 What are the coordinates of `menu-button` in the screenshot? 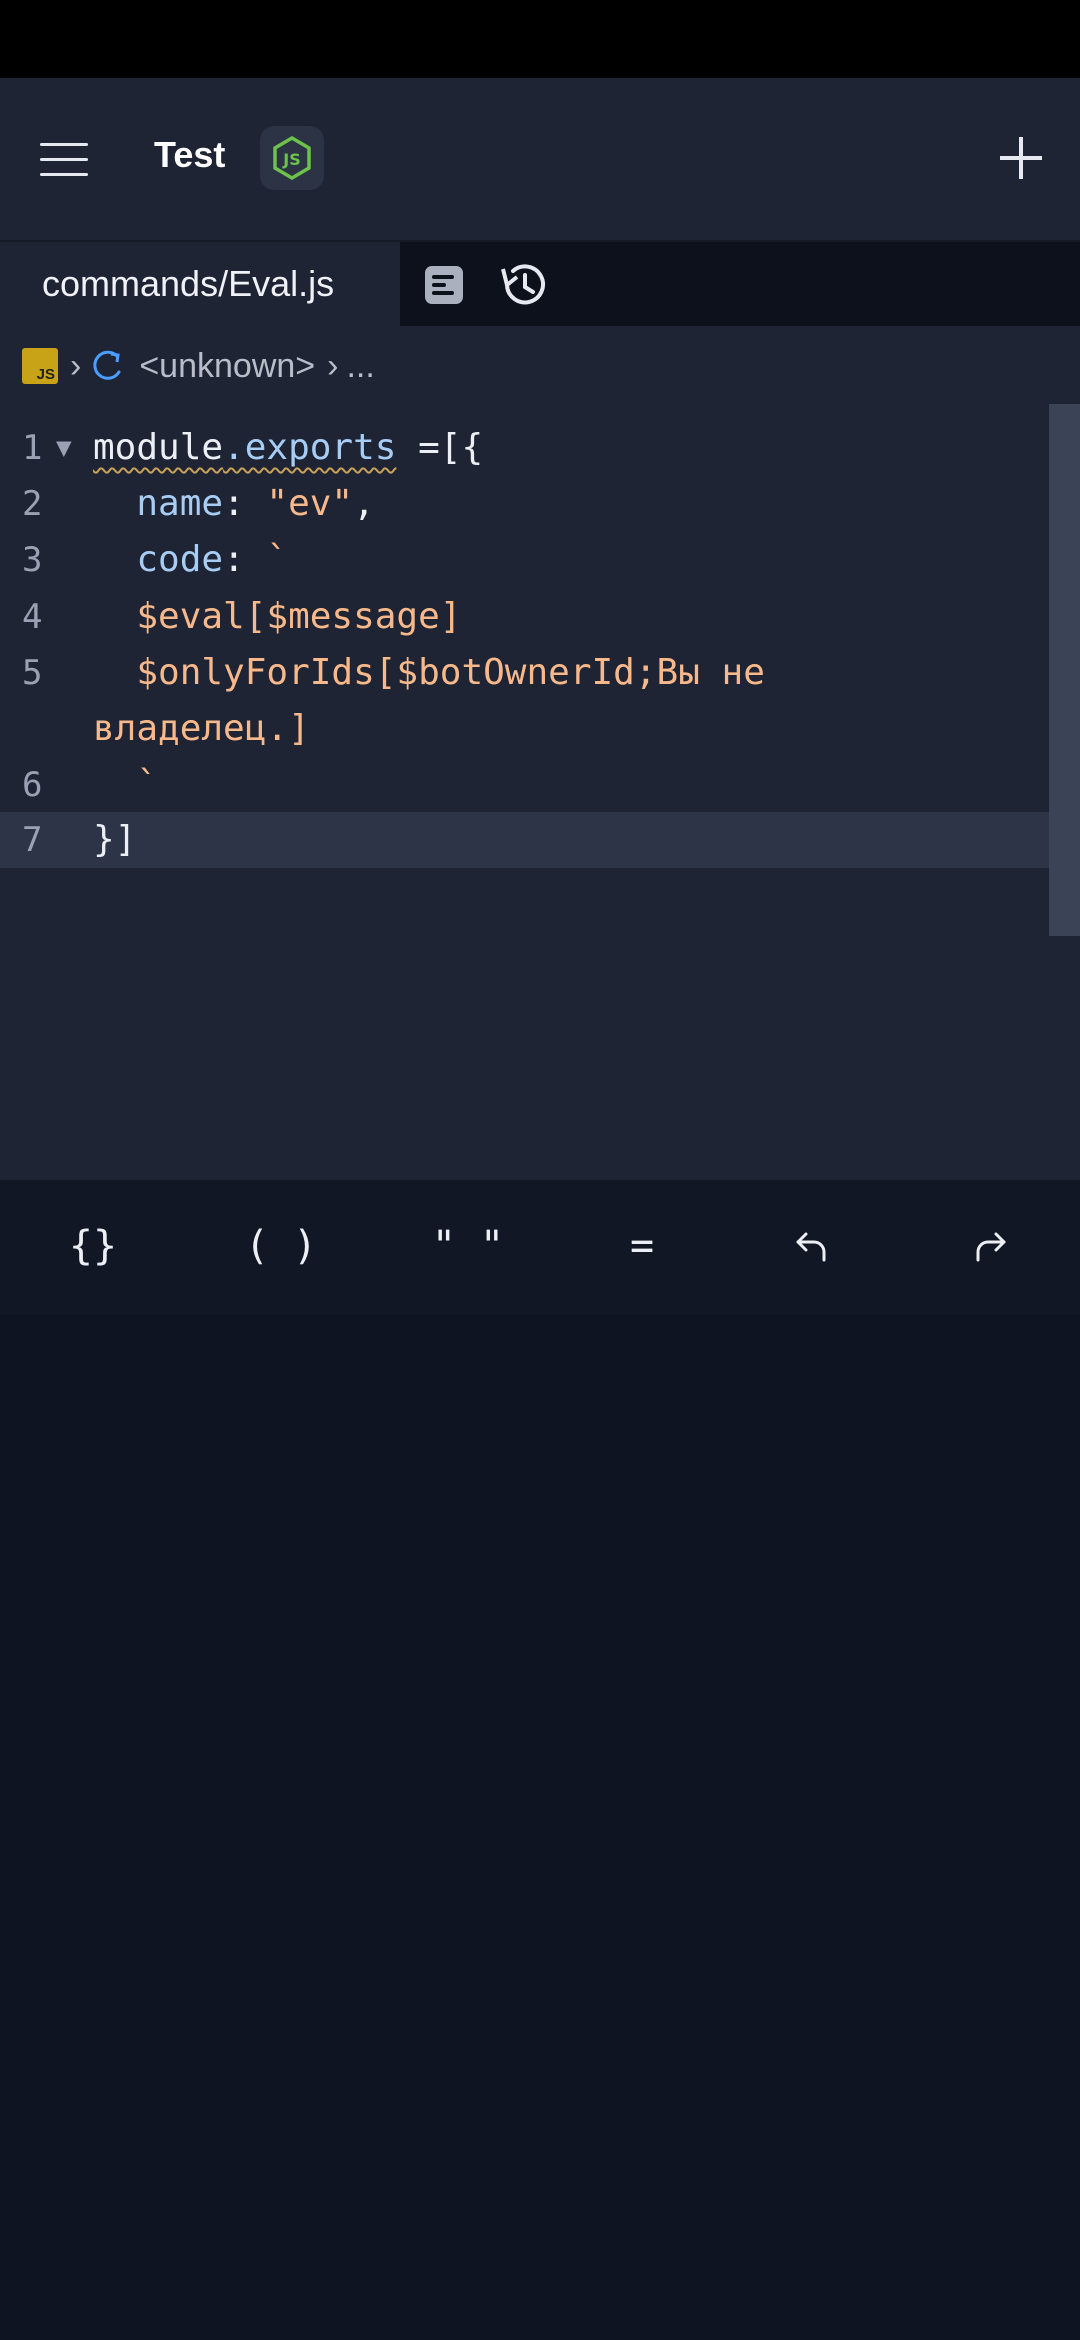 It's located at (64, 159).